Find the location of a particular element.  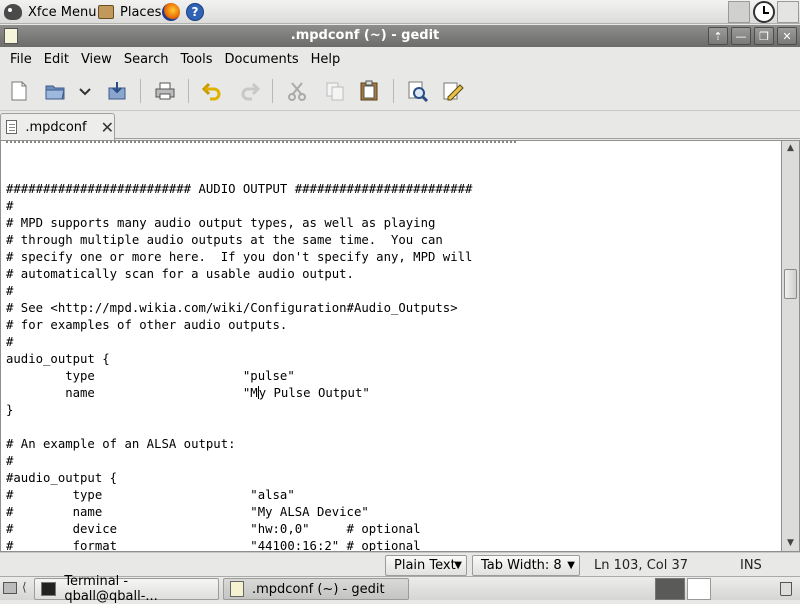

paste-button is located at coordinates (369, 91).